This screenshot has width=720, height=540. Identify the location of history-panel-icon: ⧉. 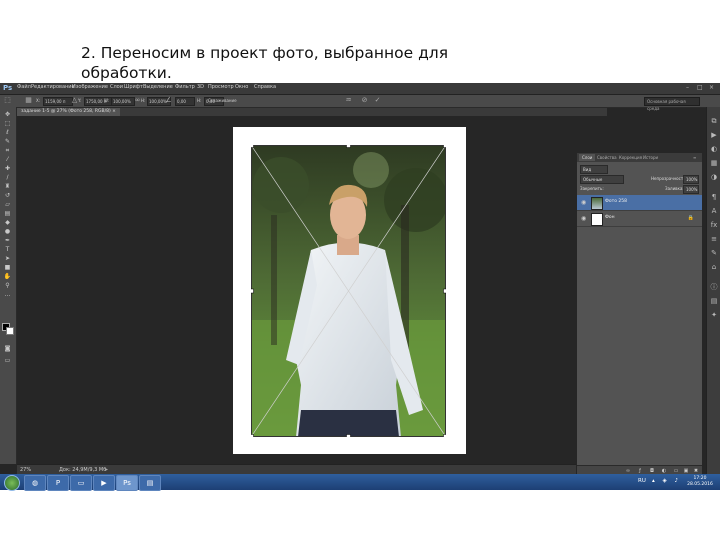
(714, 121).